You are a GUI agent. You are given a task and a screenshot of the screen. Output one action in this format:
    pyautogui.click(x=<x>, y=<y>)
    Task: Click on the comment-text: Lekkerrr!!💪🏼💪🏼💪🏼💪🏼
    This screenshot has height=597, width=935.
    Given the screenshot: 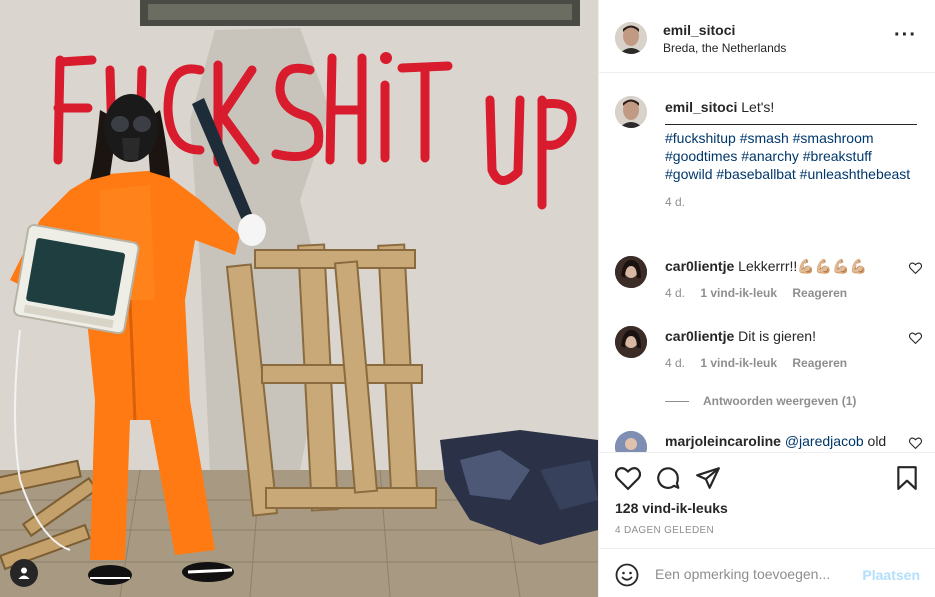 What is the action you would take?
    pyautogui.click(x=803, y=266)
    